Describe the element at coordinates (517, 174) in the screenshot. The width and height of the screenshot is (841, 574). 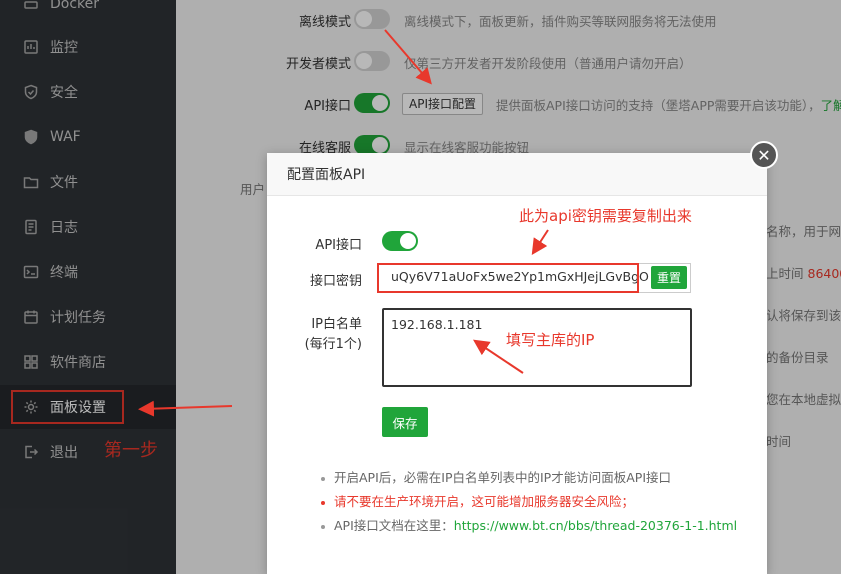
I see `dialog-header: 配置面板API` at that location.